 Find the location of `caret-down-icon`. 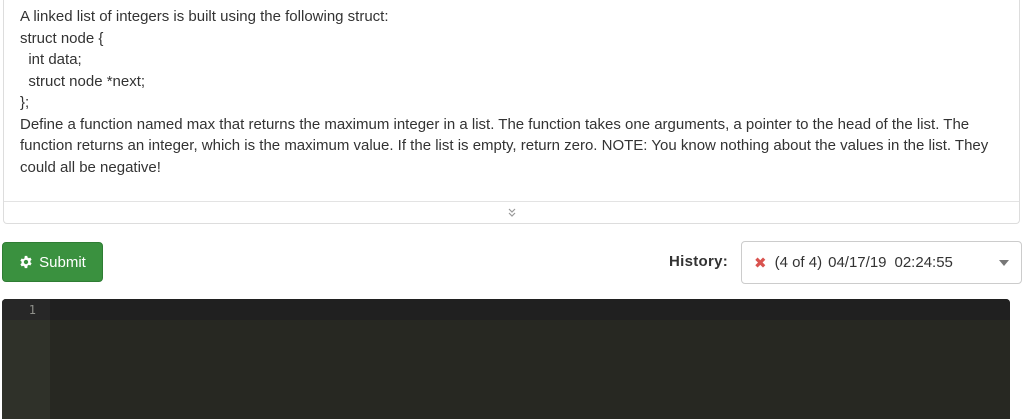

caret-down-icon is located at coordinates (1004, 263).